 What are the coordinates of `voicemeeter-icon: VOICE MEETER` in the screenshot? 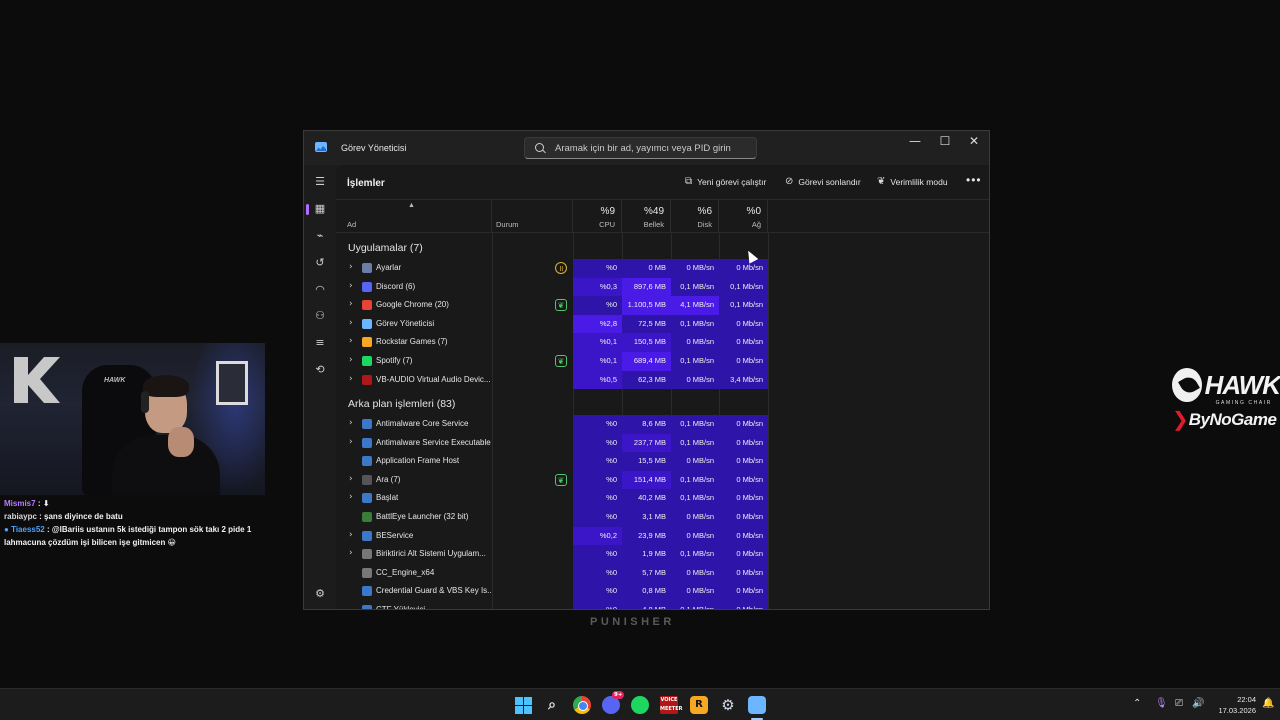 It's located at (671, 705).